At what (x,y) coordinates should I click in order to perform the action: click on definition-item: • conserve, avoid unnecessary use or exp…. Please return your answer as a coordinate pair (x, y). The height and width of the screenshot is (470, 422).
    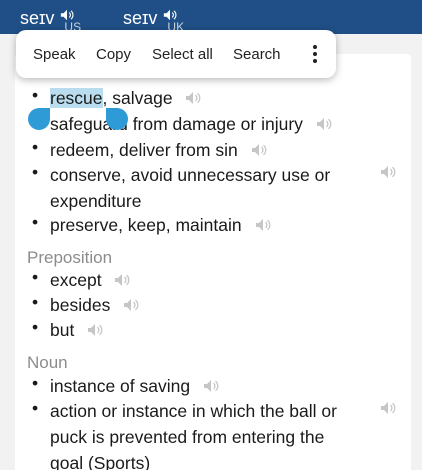
    Looking at the image, I should click on (181, 188).